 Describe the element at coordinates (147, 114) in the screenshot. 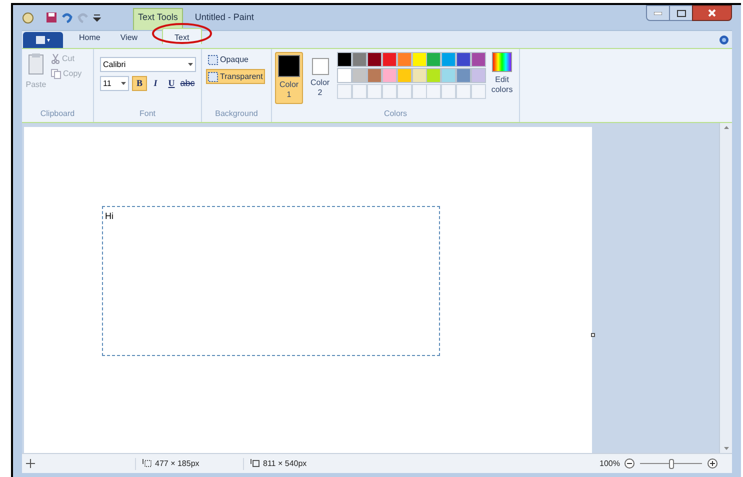

I see `group-label: Font` at that location.